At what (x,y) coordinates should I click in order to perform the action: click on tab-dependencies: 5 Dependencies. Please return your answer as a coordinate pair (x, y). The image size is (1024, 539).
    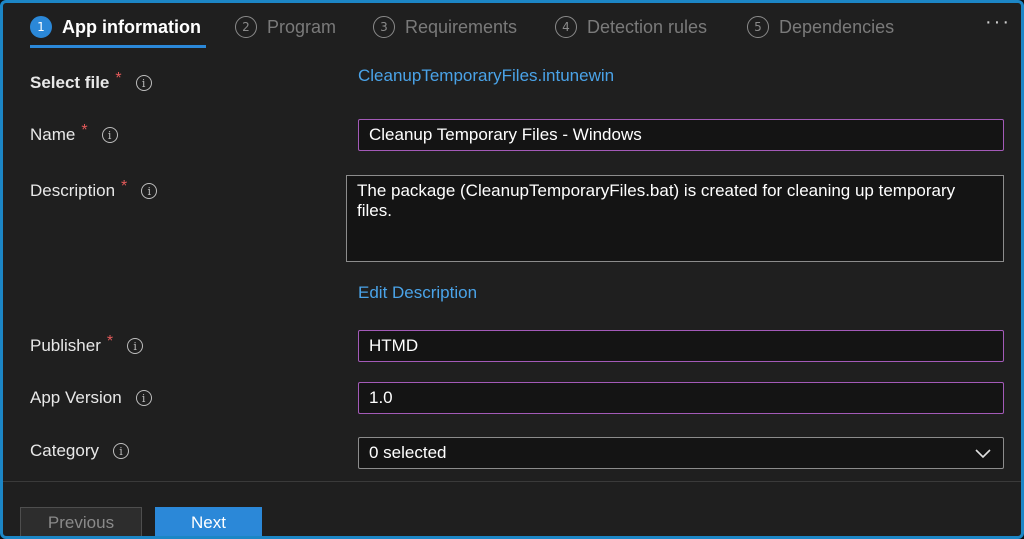
    Looking at the image, I should click on (820, 27).